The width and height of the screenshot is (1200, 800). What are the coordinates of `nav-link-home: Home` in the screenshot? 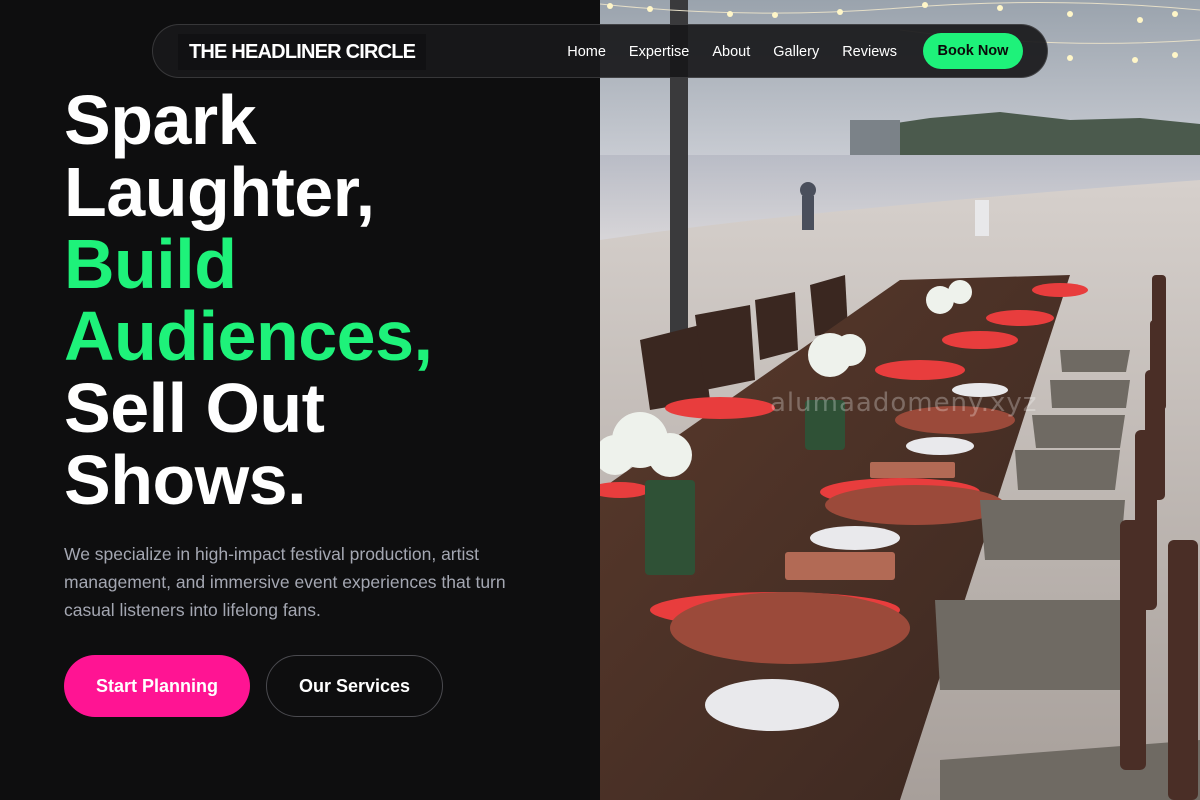 It's located at (586, 52).